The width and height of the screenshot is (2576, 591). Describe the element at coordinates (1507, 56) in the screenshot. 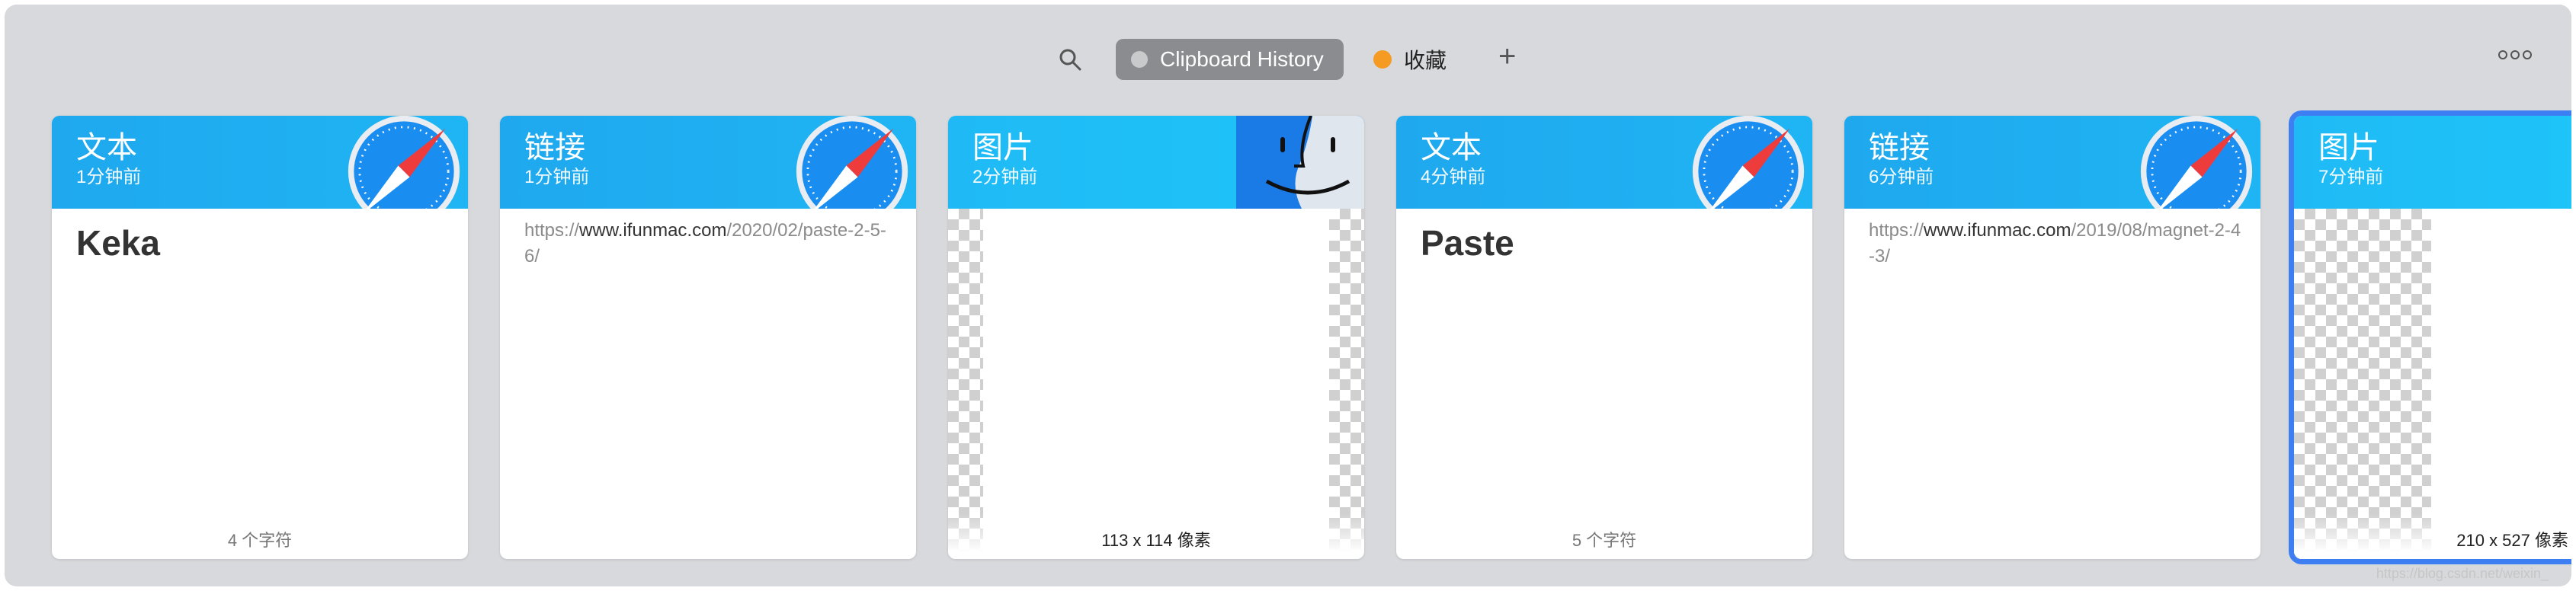

I see `plus-icon: +` at that location.